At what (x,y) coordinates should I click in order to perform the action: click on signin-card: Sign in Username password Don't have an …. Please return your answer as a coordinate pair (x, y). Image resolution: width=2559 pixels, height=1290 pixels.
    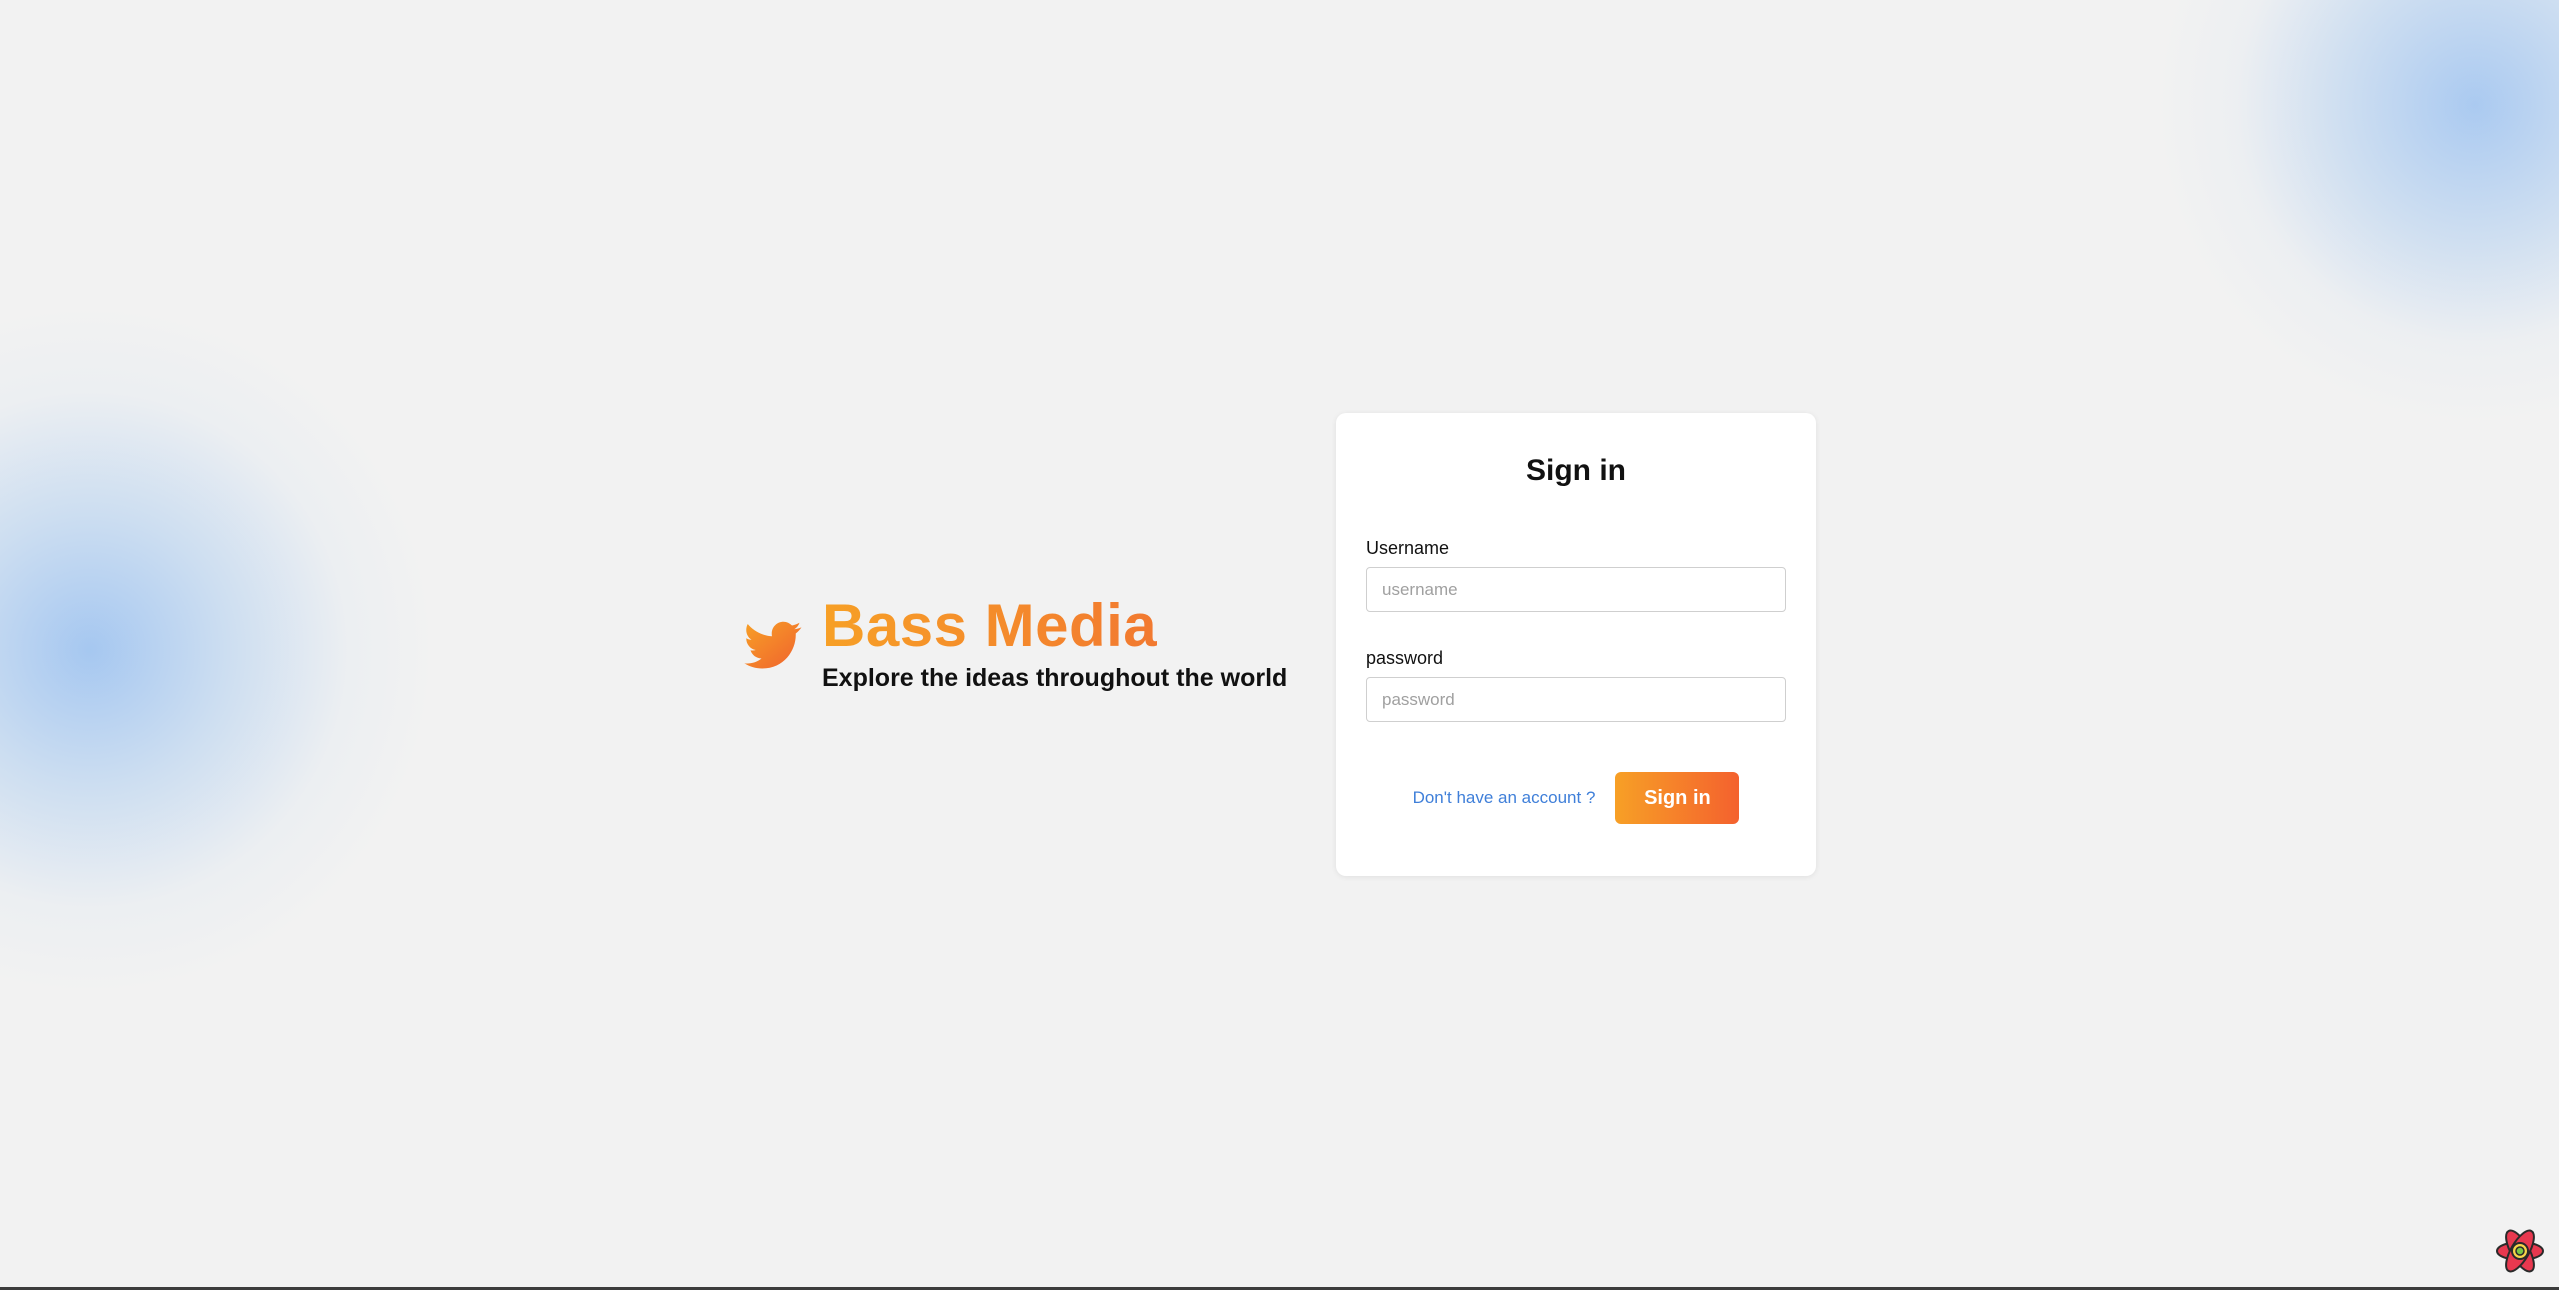
    Looking at the image, I should click on (1576, 644).